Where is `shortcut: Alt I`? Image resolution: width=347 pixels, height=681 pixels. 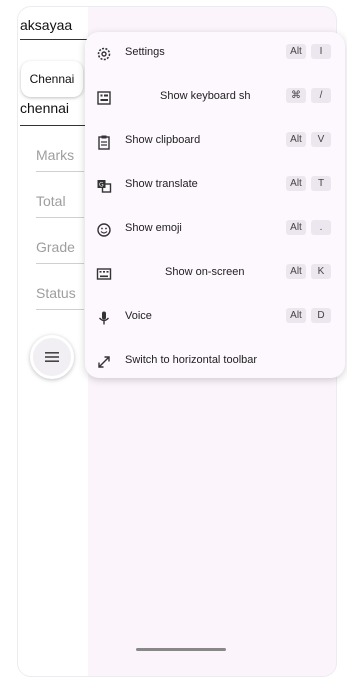 shortcut: Alt I is located at coordinates (308, 51).